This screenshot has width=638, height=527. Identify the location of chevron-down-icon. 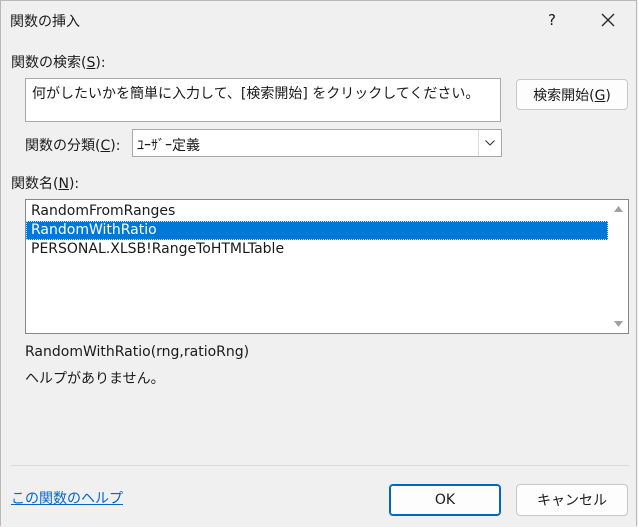
(490, 143).